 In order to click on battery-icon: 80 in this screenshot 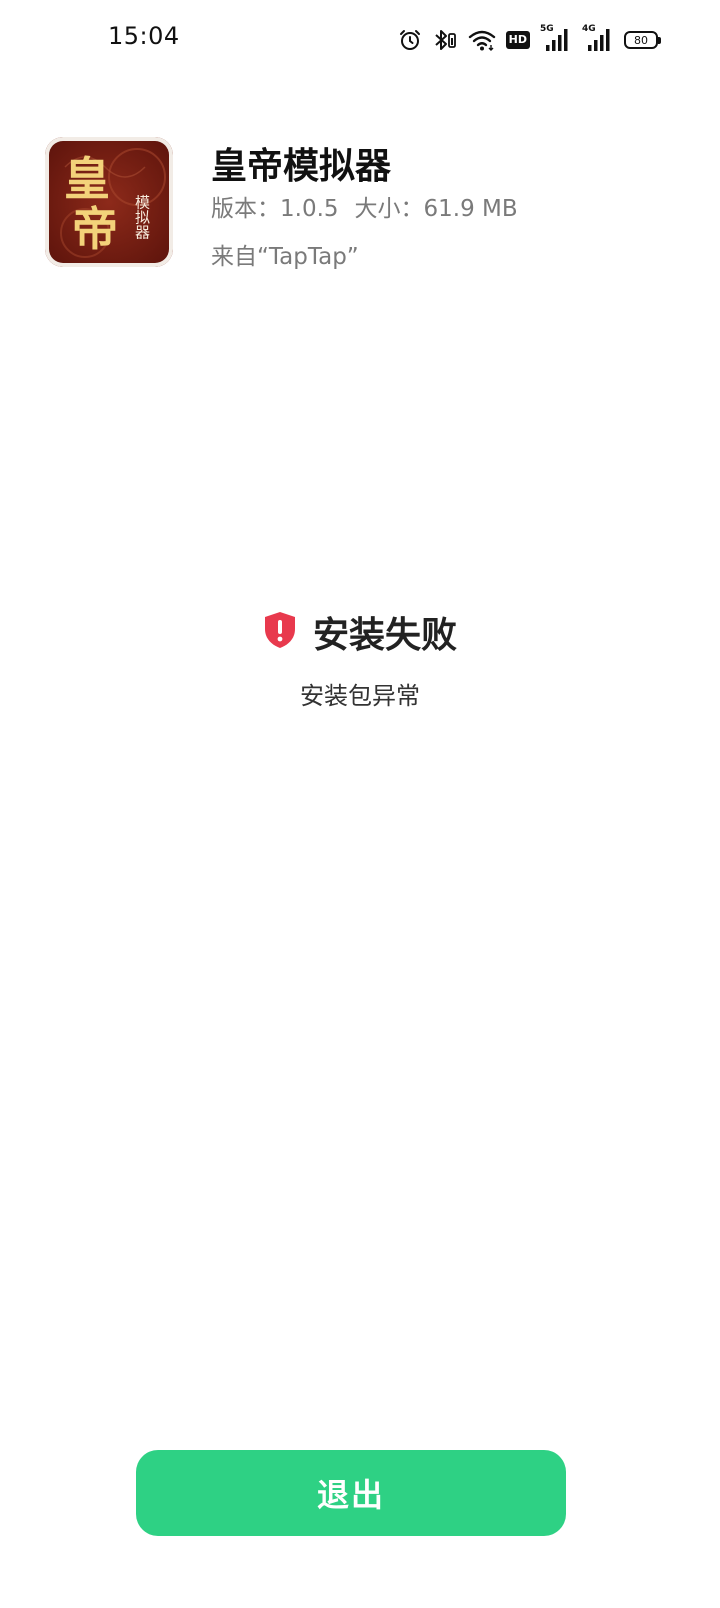, I will do `click(642, 40)`.